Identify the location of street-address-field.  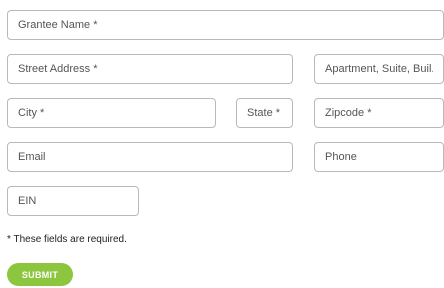
(150, 69).